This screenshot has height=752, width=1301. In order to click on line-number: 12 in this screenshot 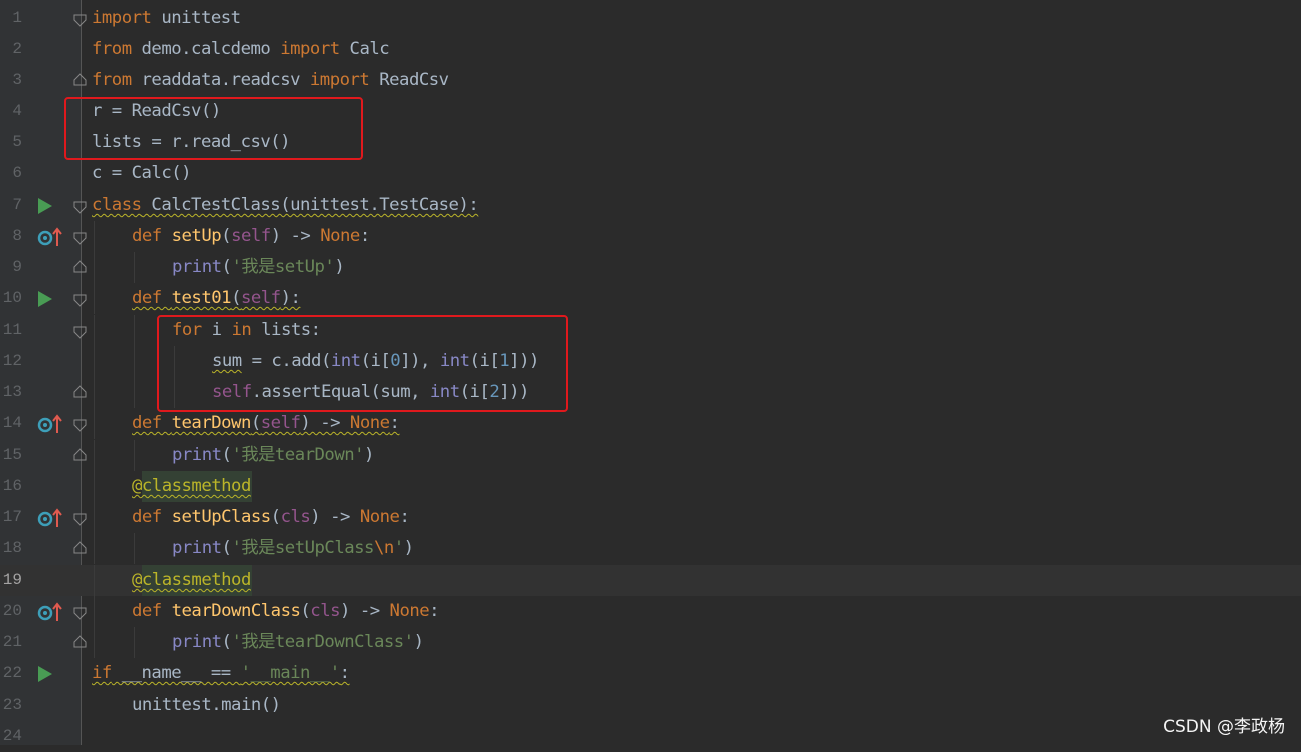, I will do `click(12, 361)`.